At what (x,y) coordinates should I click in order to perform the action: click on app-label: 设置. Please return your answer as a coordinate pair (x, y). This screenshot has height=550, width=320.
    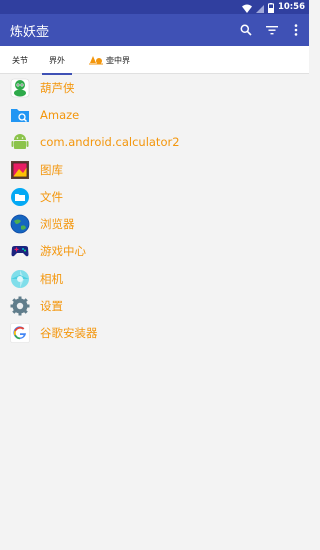
    Looking at the image, I should click on (51, 306).